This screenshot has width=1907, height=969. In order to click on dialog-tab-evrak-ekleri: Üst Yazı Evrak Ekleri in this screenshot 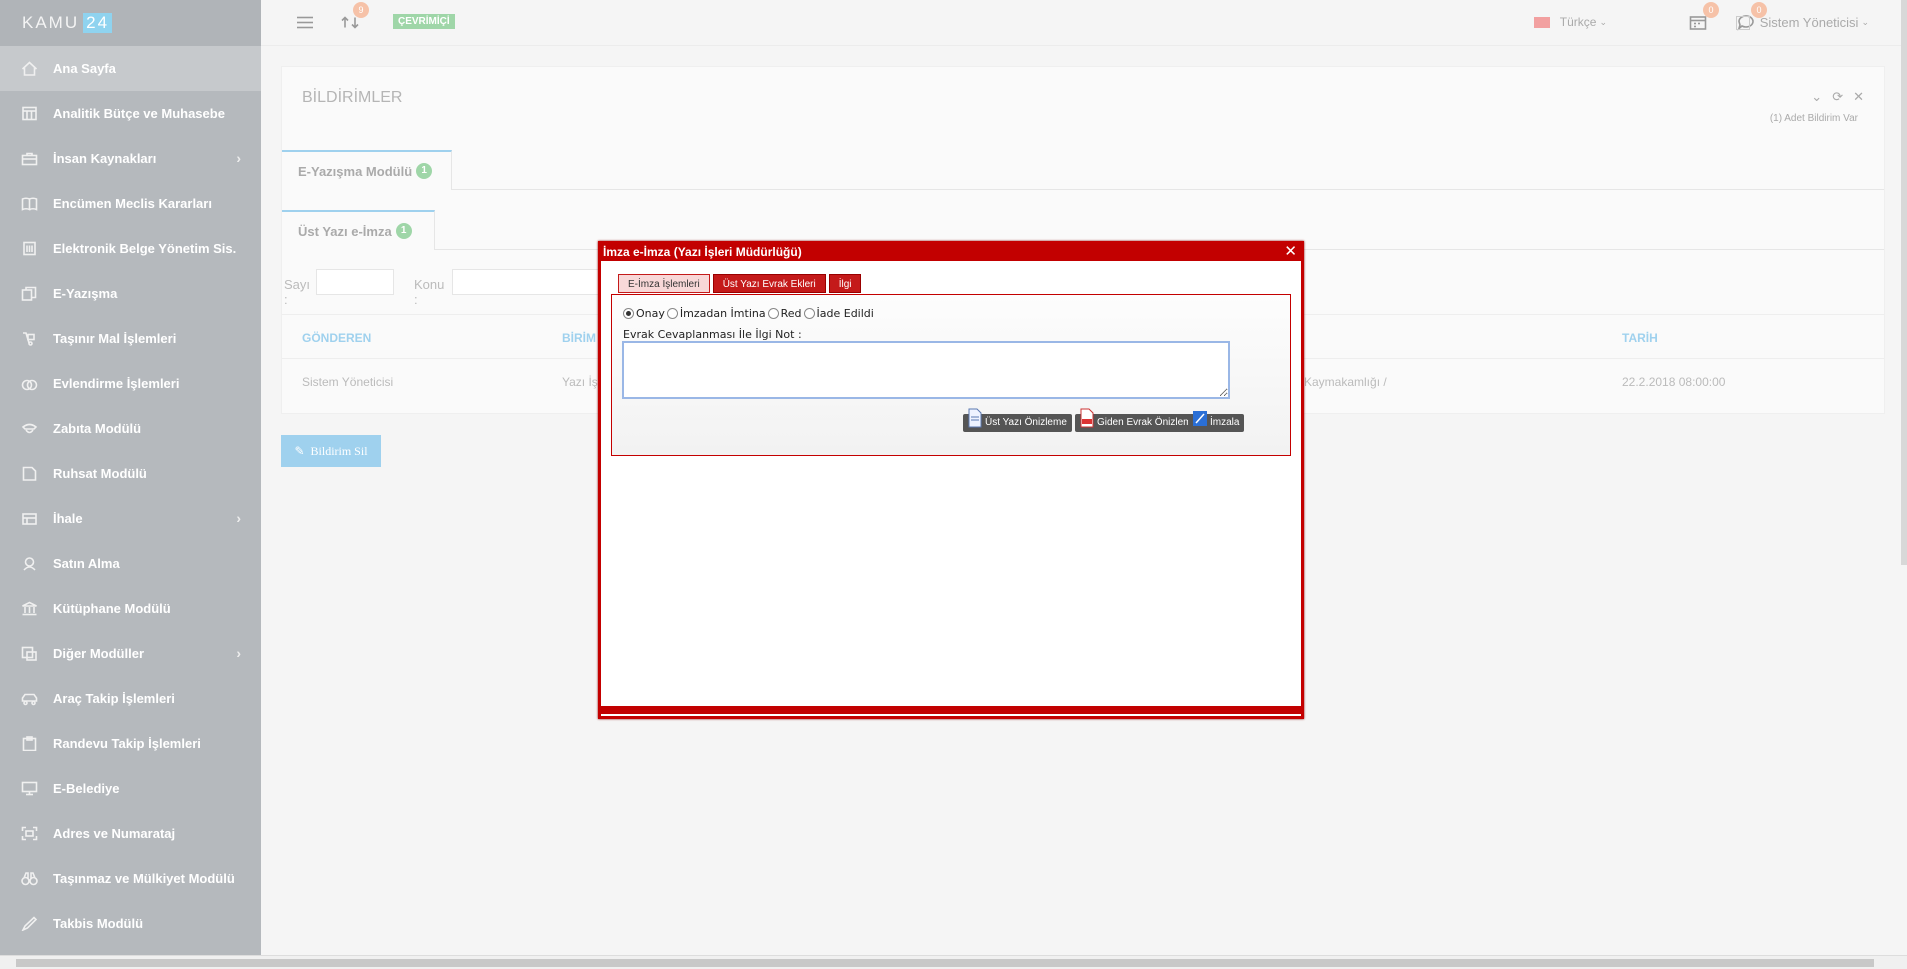, I will do `click(769, 283)`.